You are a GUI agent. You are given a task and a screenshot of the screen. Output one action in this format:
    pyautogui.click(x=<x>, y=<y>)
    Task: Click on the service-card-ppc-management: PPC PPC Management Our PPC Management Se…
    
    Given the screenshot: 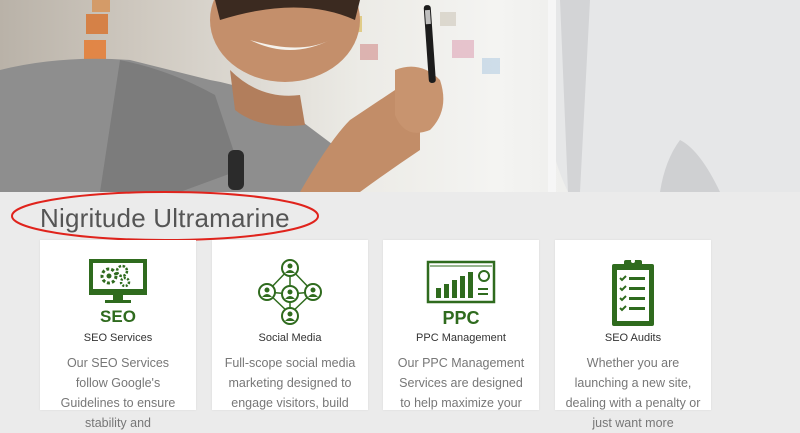 What is the action you would take?
    pyautogui.click(x=461, y=325)
    